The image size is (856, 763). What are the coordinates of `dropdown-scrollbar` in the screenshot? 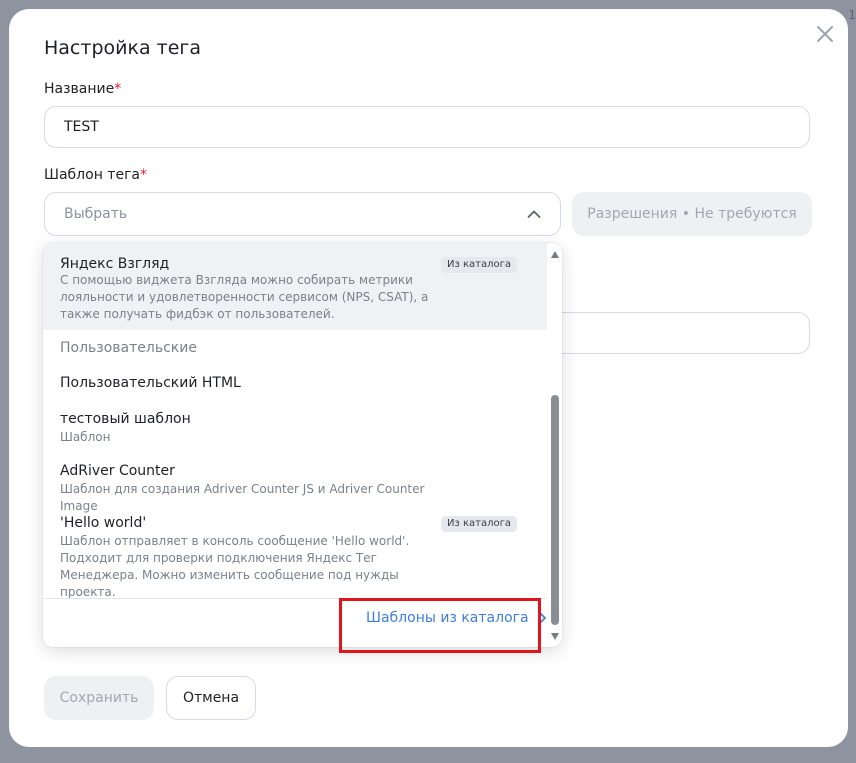 It's located at (555, 445).